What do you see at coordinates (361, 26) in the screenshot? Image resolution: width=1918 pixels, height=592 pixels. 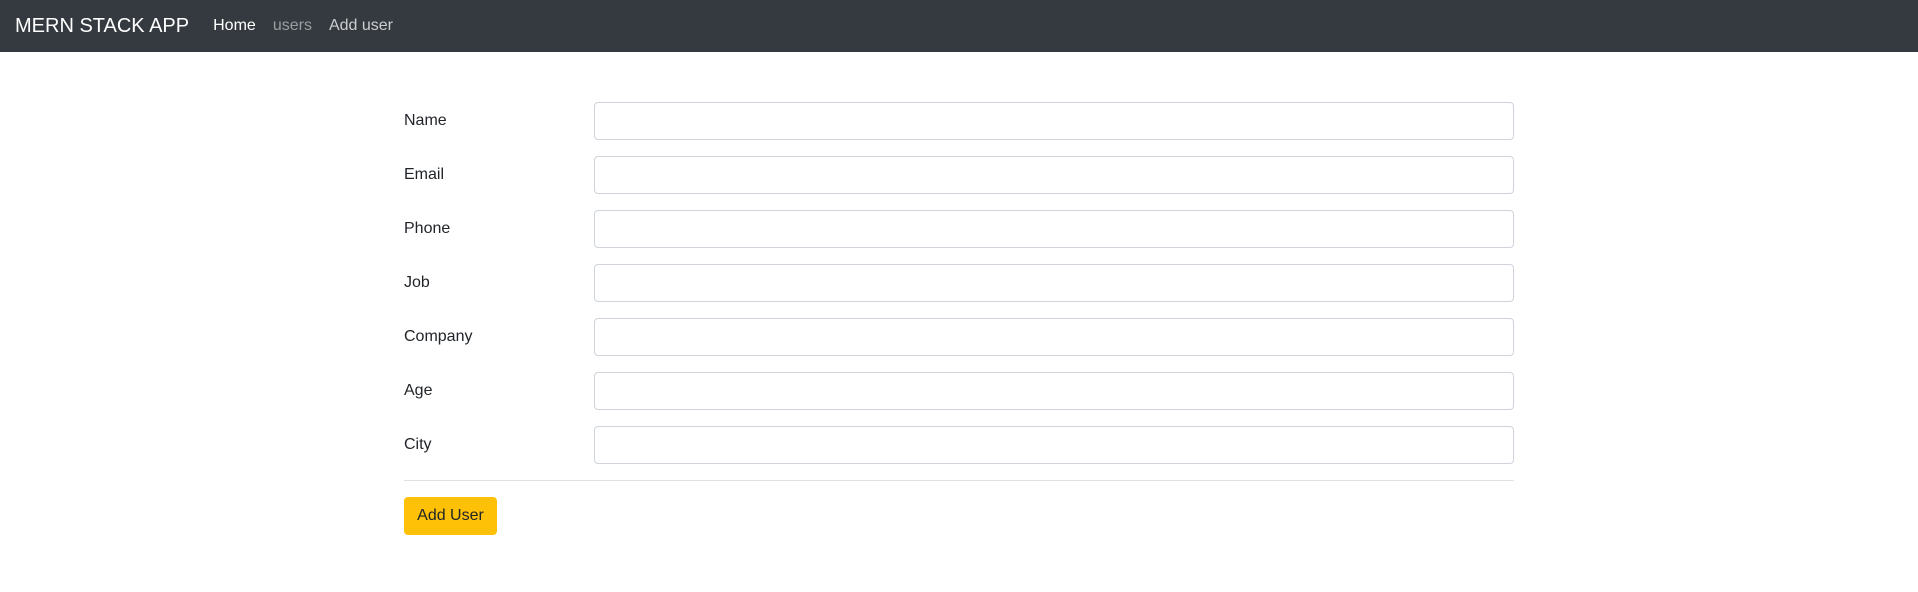 I see `nav-link-add-user: Add user` at bounding box center [361, 26].